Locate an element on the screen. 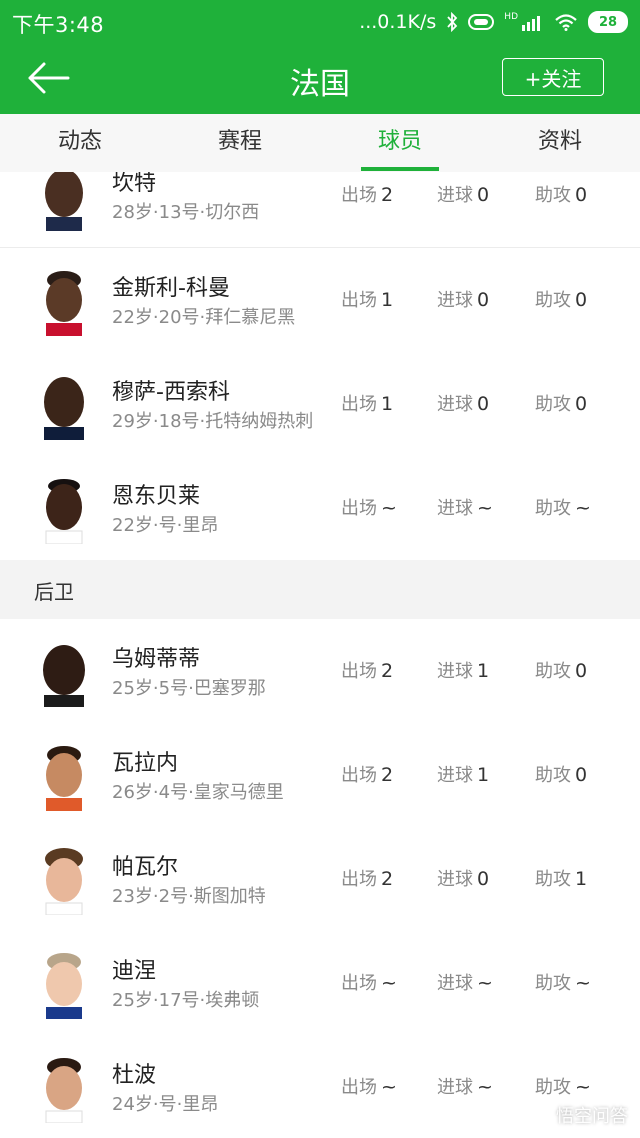  player-meta: 29岁·18号·托特纳姆热刺 is located at coordinates (213, 421).